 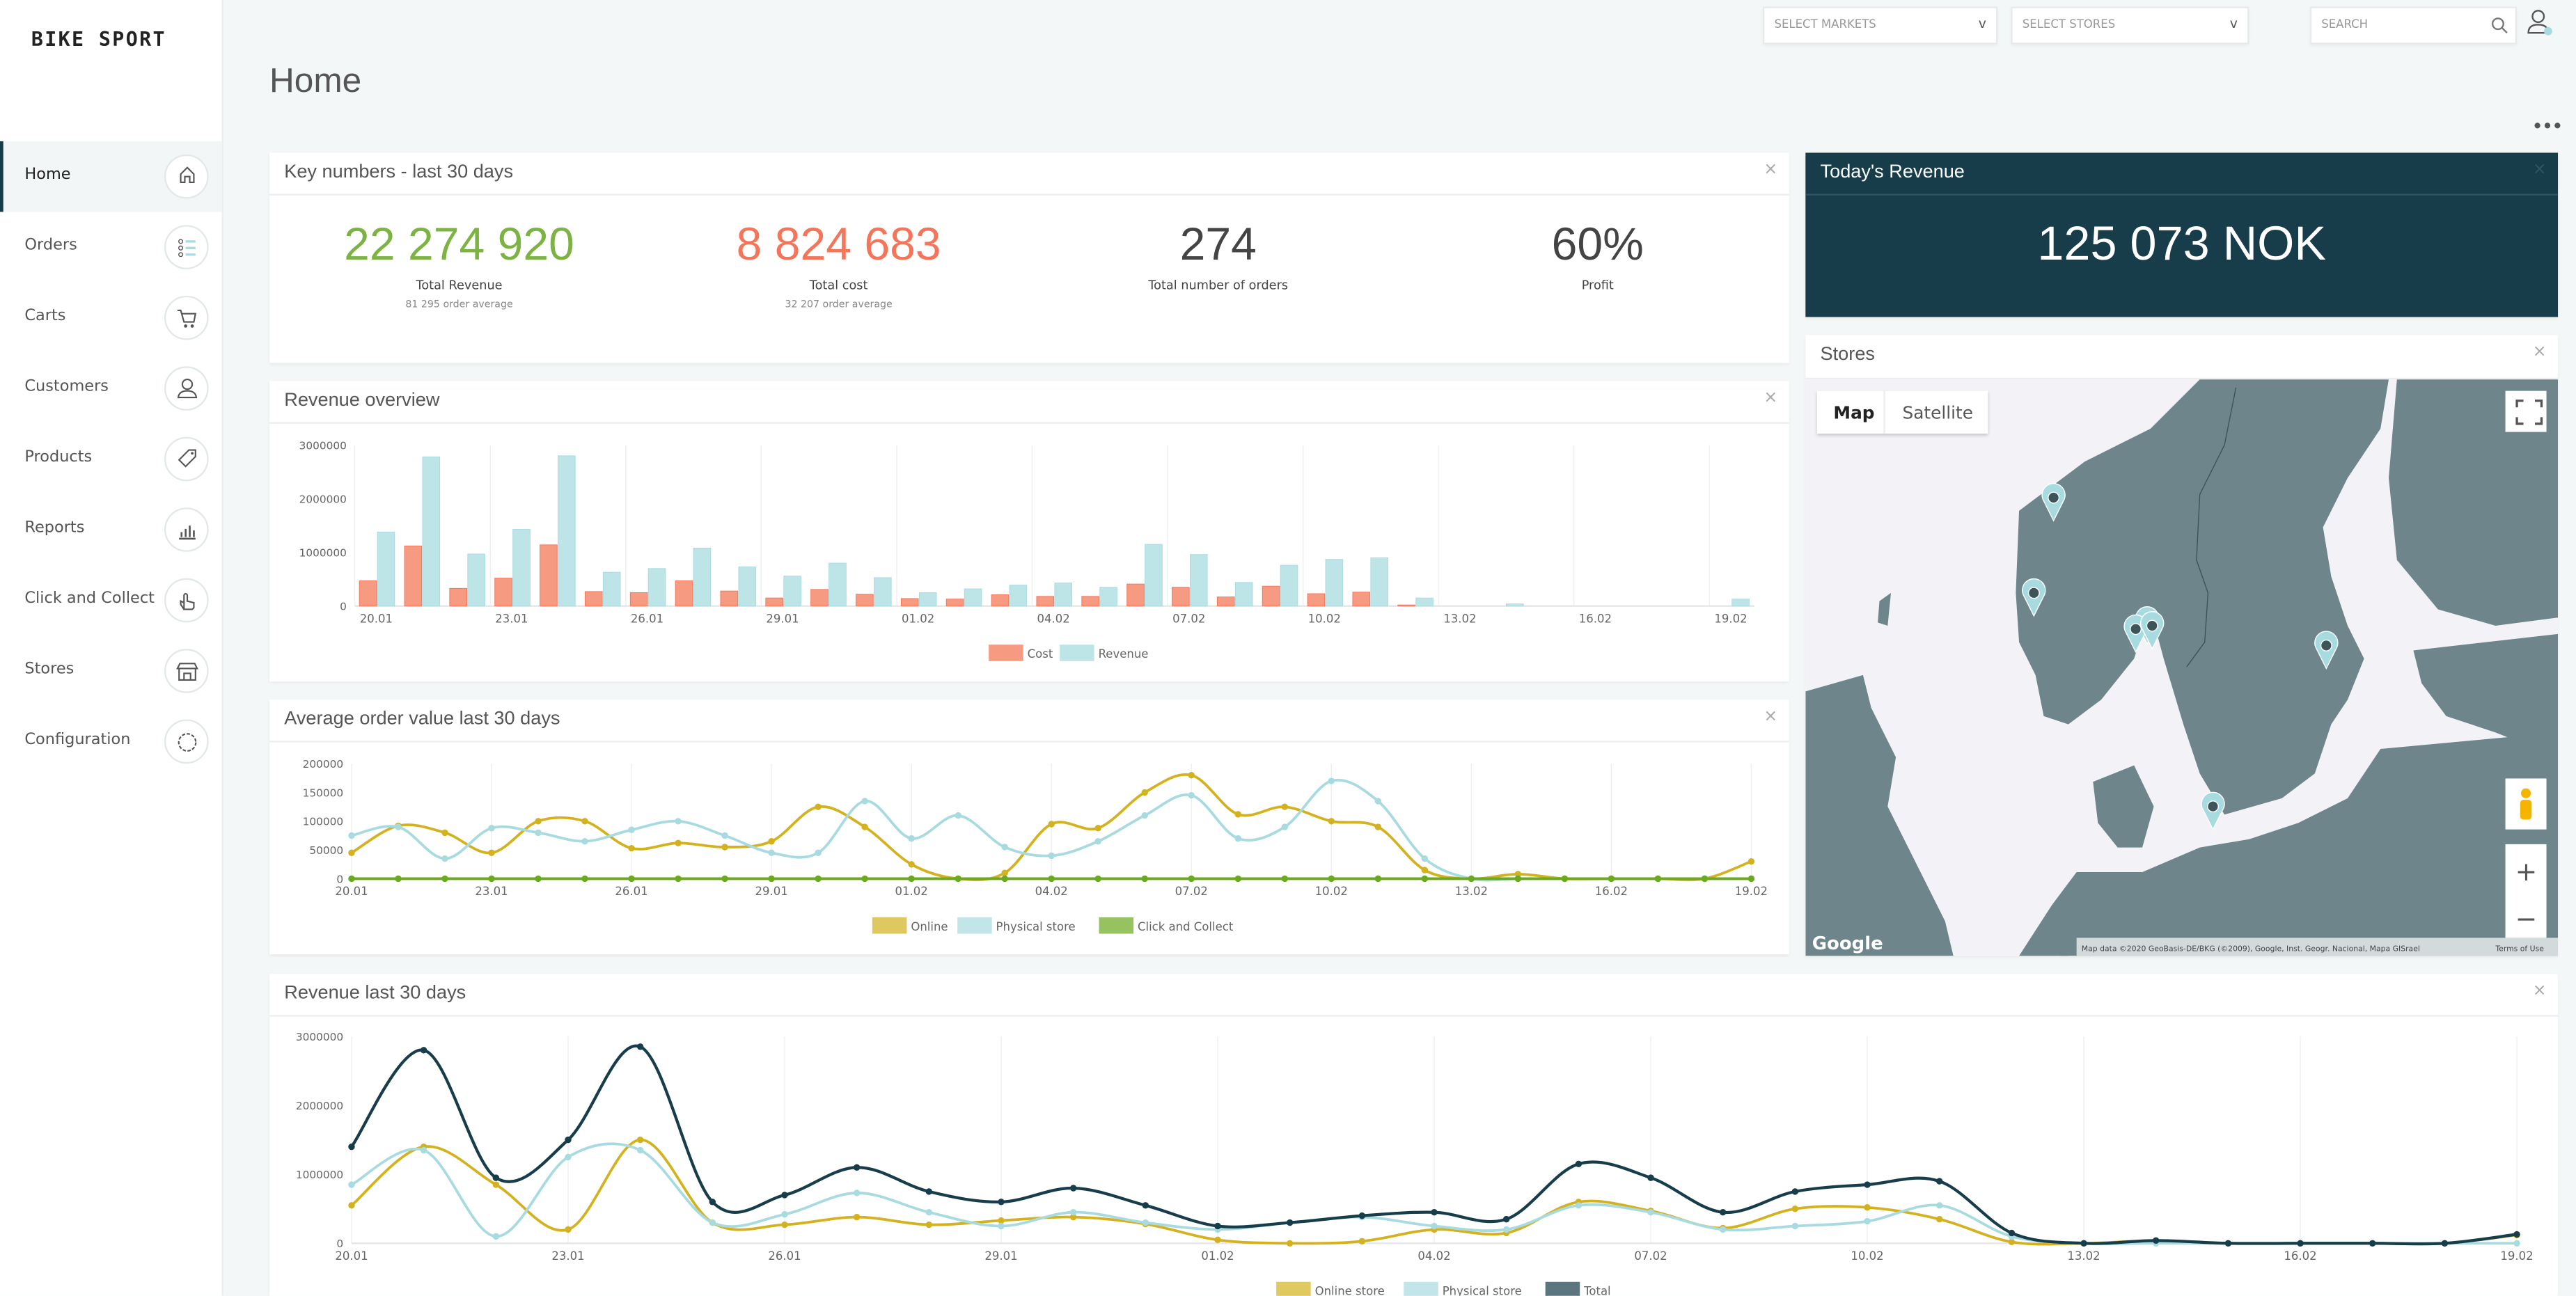 What do you see at coordinates (1459, 619) in the screenshot?
I see `x-tick-label: 13.02` at bounding box center [1459, 619].